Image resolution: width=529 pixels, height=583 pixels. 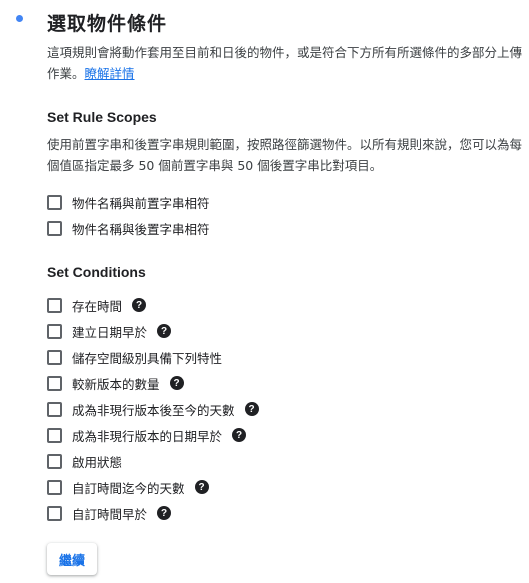 What do you see at coordinates (116, 384) in the screenshot?
I see `condition-4-label: 較新版本的數量` at bounding box center [116, 384].